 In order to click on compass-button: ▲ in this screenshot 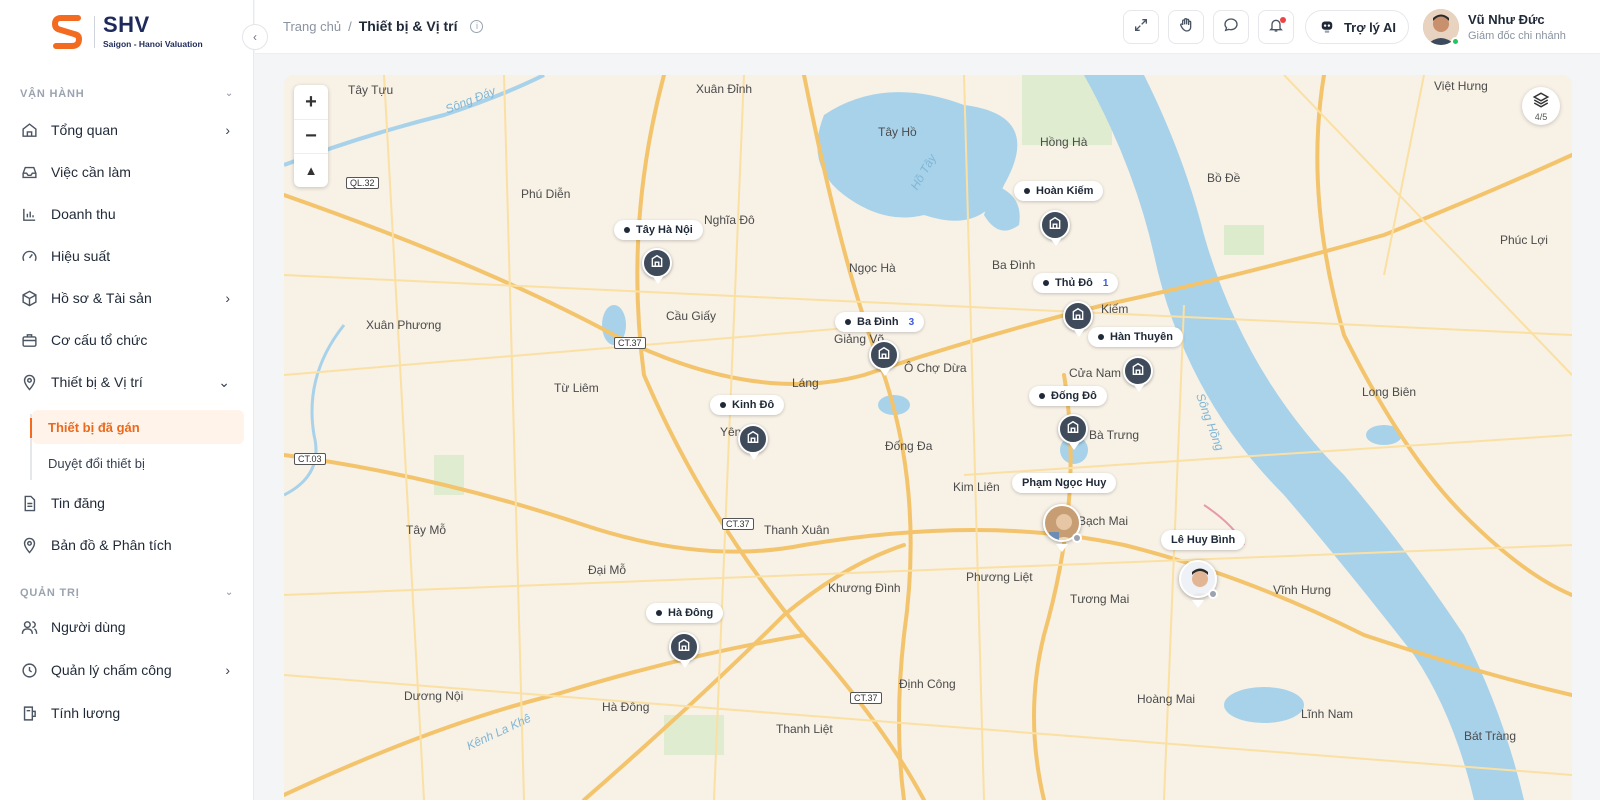, I will do `click(311, 170)`.